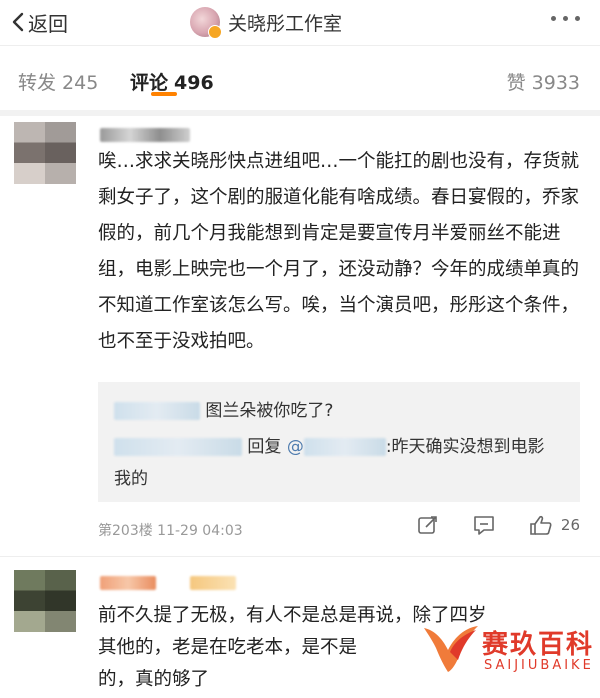  Describe the element at coordinates (149, 83) in the screenshot. I see `tab-comment-label: 评论` at that location.